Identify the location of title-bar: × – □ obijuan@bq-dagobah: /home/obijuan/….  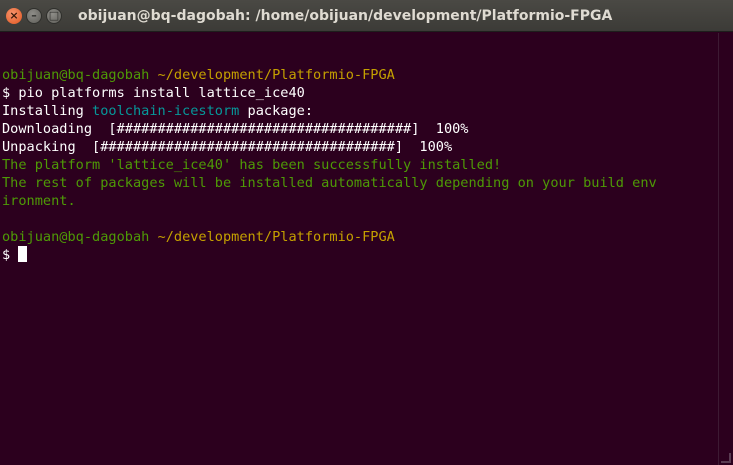
(366, 16).